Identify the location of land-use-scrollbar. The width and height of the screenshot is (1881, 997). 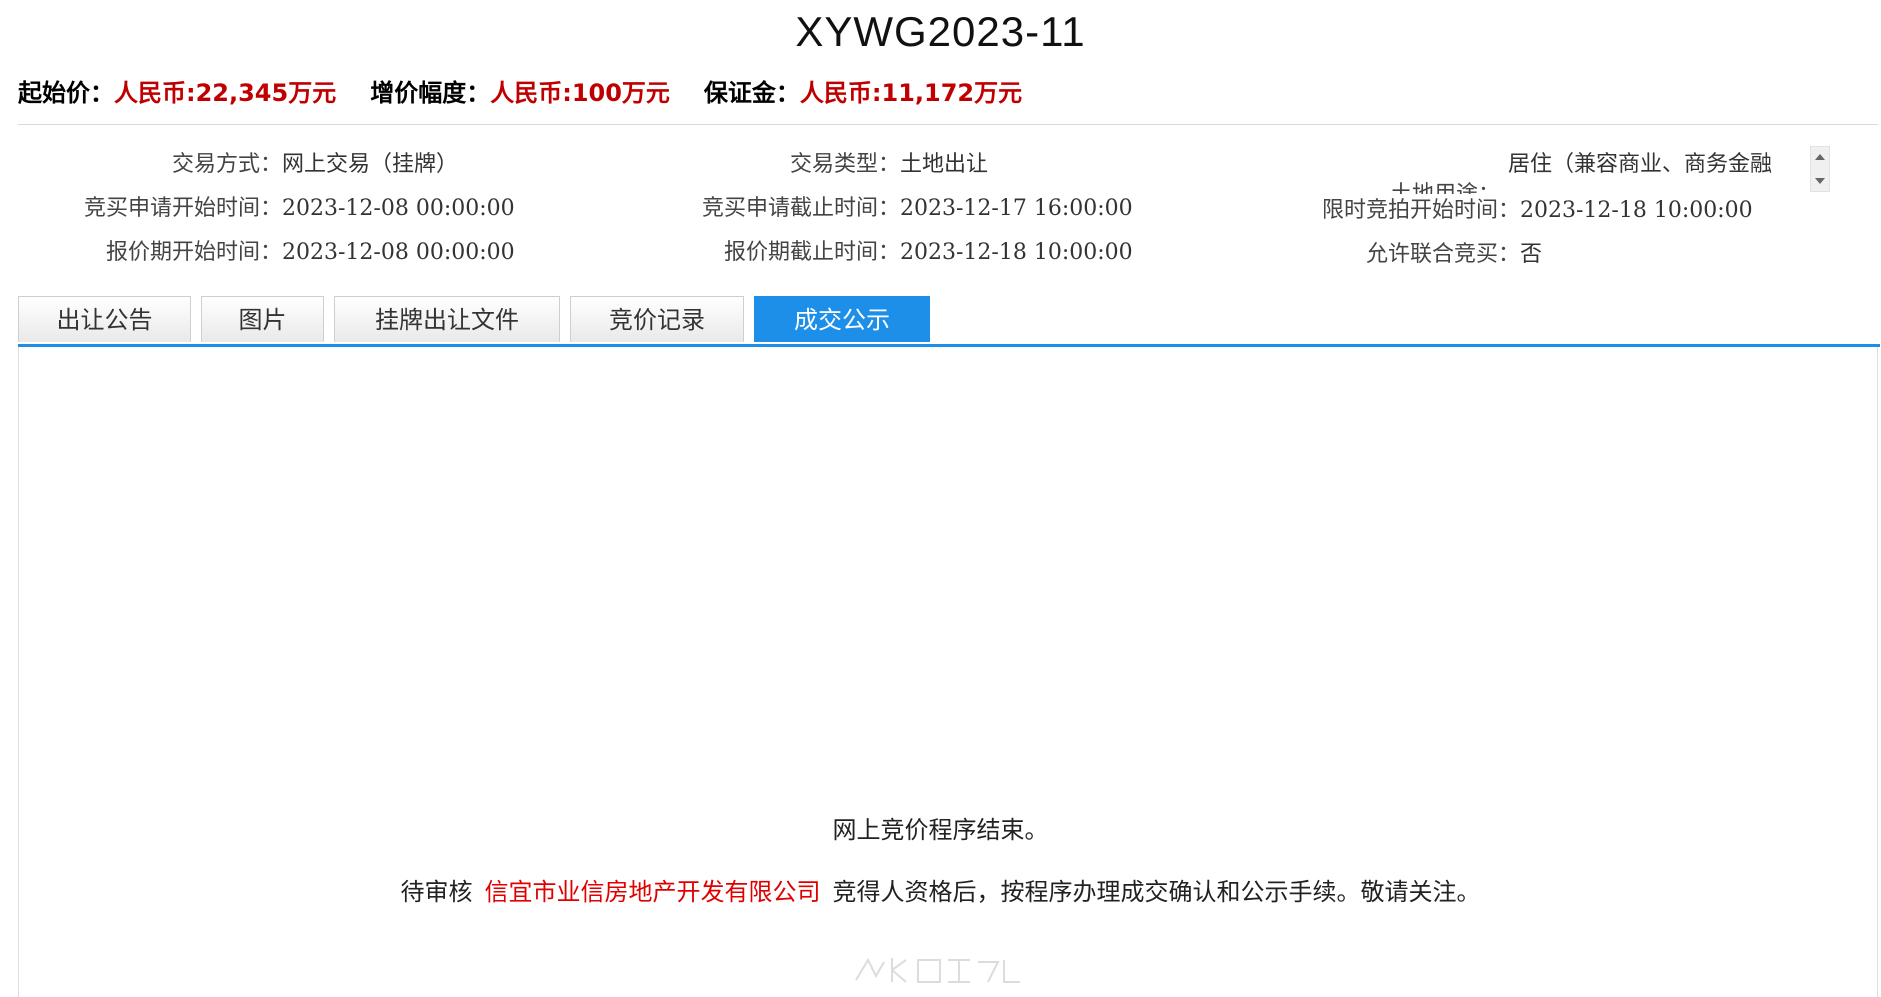
(1820, 169).